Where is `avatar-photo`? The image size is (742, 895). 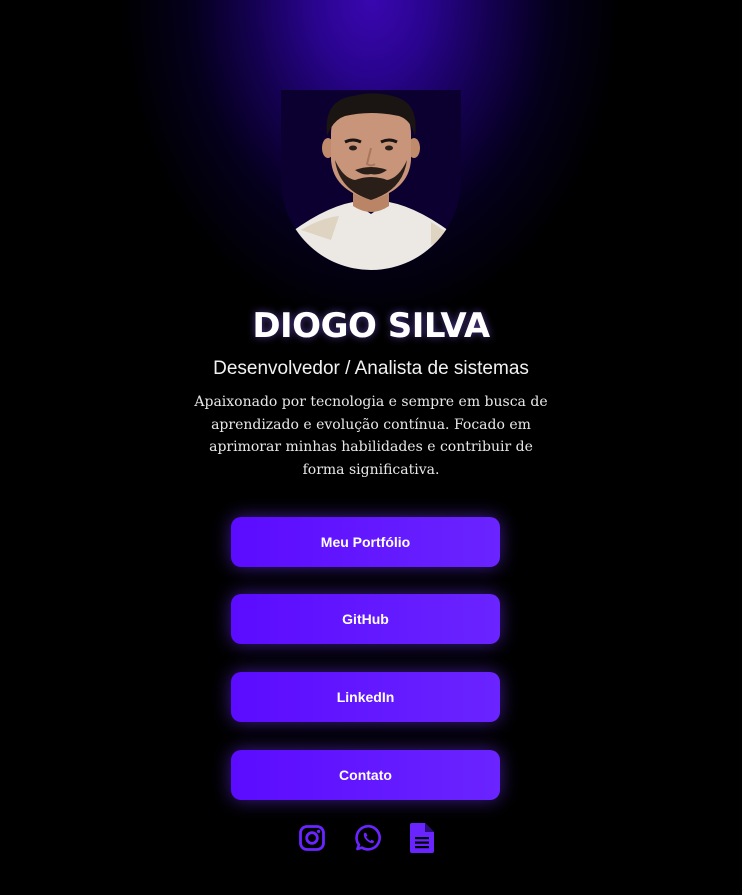 avatar-photo is located at coordinates (371, 180).